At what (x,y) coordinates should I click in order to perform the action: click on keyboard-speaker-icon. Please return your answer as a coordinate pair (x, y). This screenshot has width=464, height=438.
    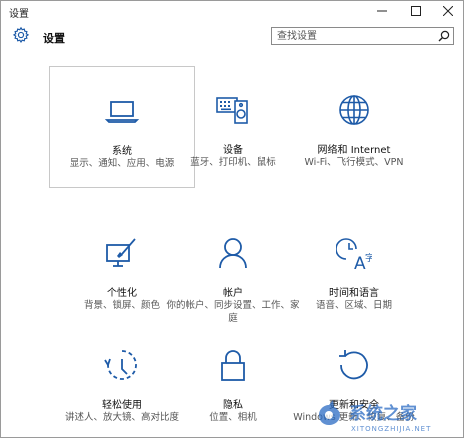
    Looking at the image, I should click on (232, 110).